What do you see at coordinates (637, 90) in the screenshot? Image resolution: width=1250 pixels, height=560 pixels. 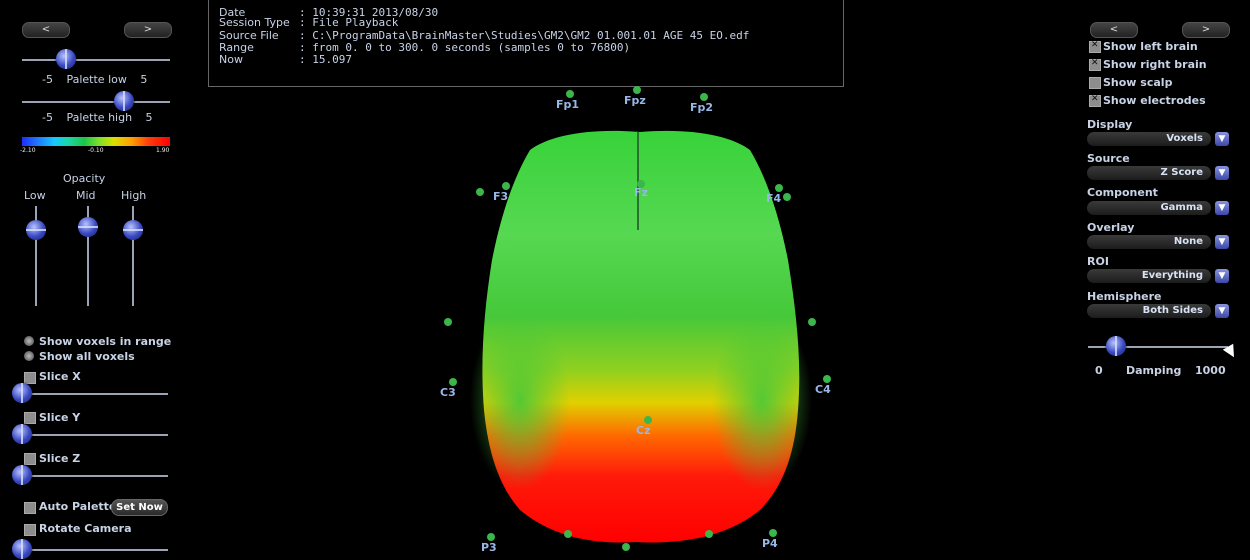 I see `electrode-fpz-dot` at bounding box center [637, 90].